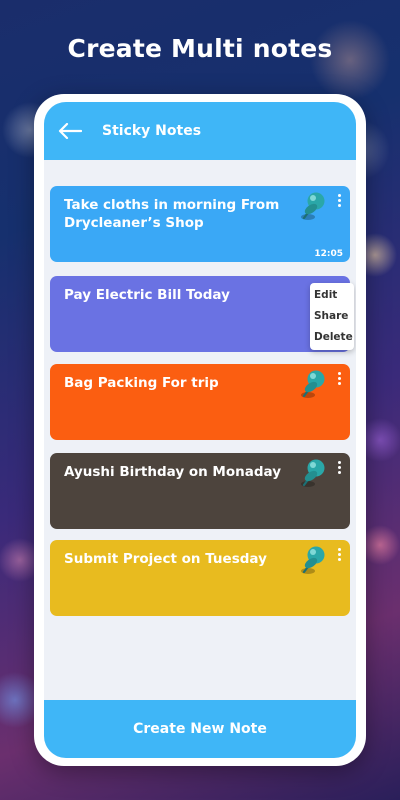 The image size is (400, 800). What do you see at coordinates (147, 295) in the screenshot?
I see `note-text: Pay Electric Bill Today` at bounding box center [147, 295].